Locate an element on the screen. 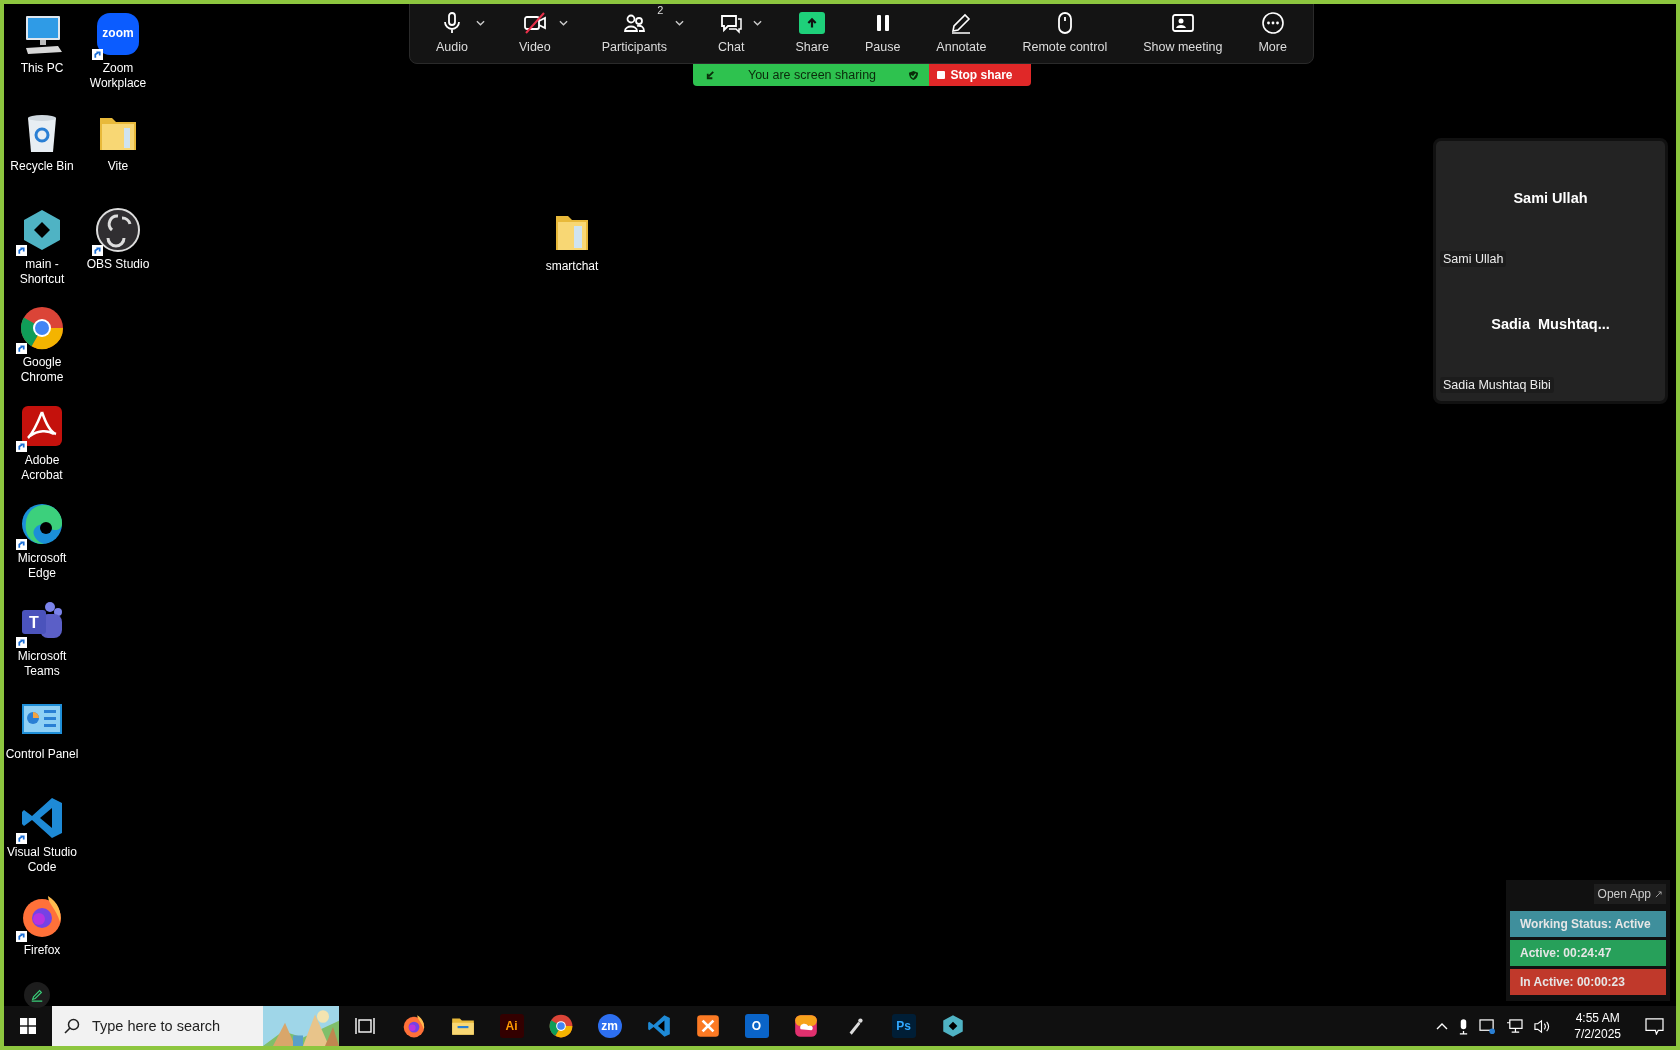 The image size is (1680, 1050). icon-label: Microsoft Edge is located at coordinates (42, 566).